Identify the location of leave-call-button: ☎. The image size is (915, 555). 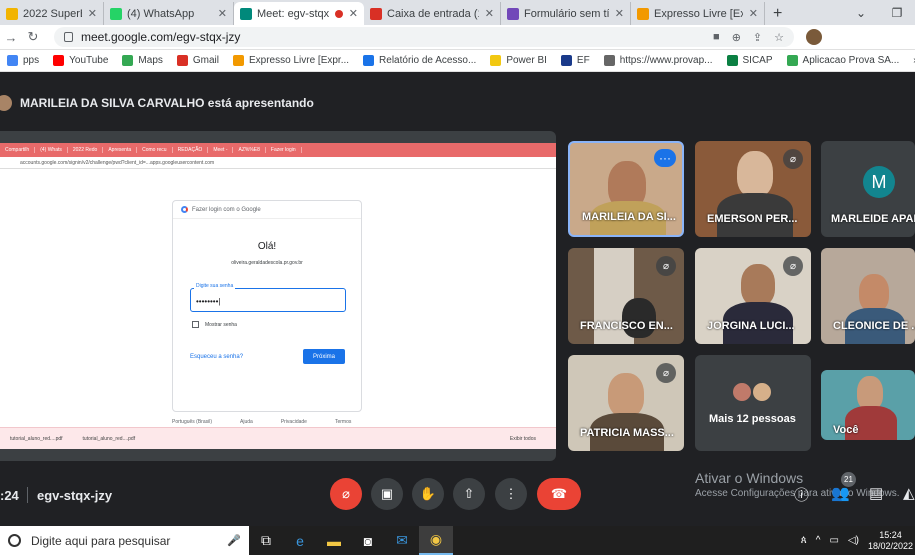
(559, 494).